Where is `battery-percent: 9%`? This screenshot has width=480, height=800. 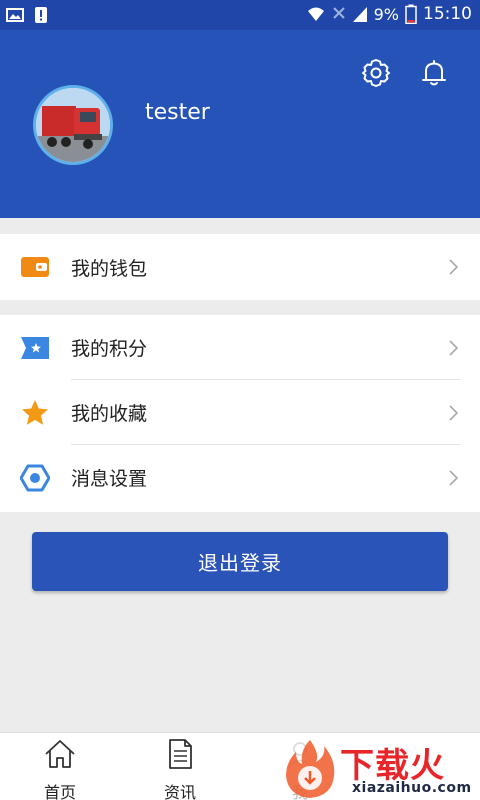 battery-percent: 9% is located at coordinates (386, 14).